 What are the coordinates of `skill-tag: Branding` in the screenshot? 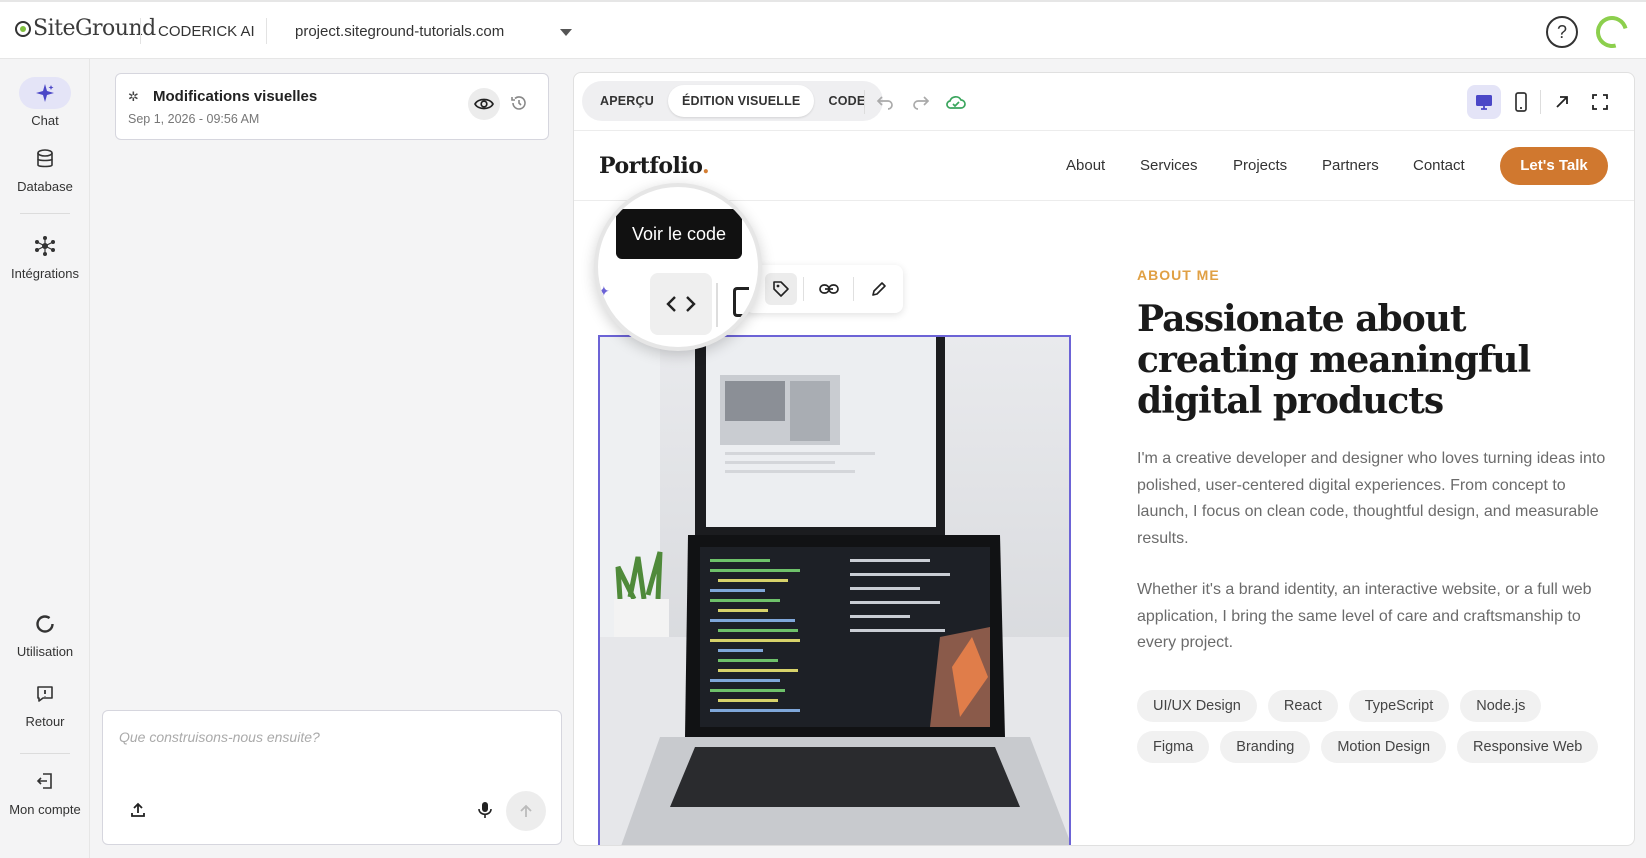 It's located at (1265, 747).